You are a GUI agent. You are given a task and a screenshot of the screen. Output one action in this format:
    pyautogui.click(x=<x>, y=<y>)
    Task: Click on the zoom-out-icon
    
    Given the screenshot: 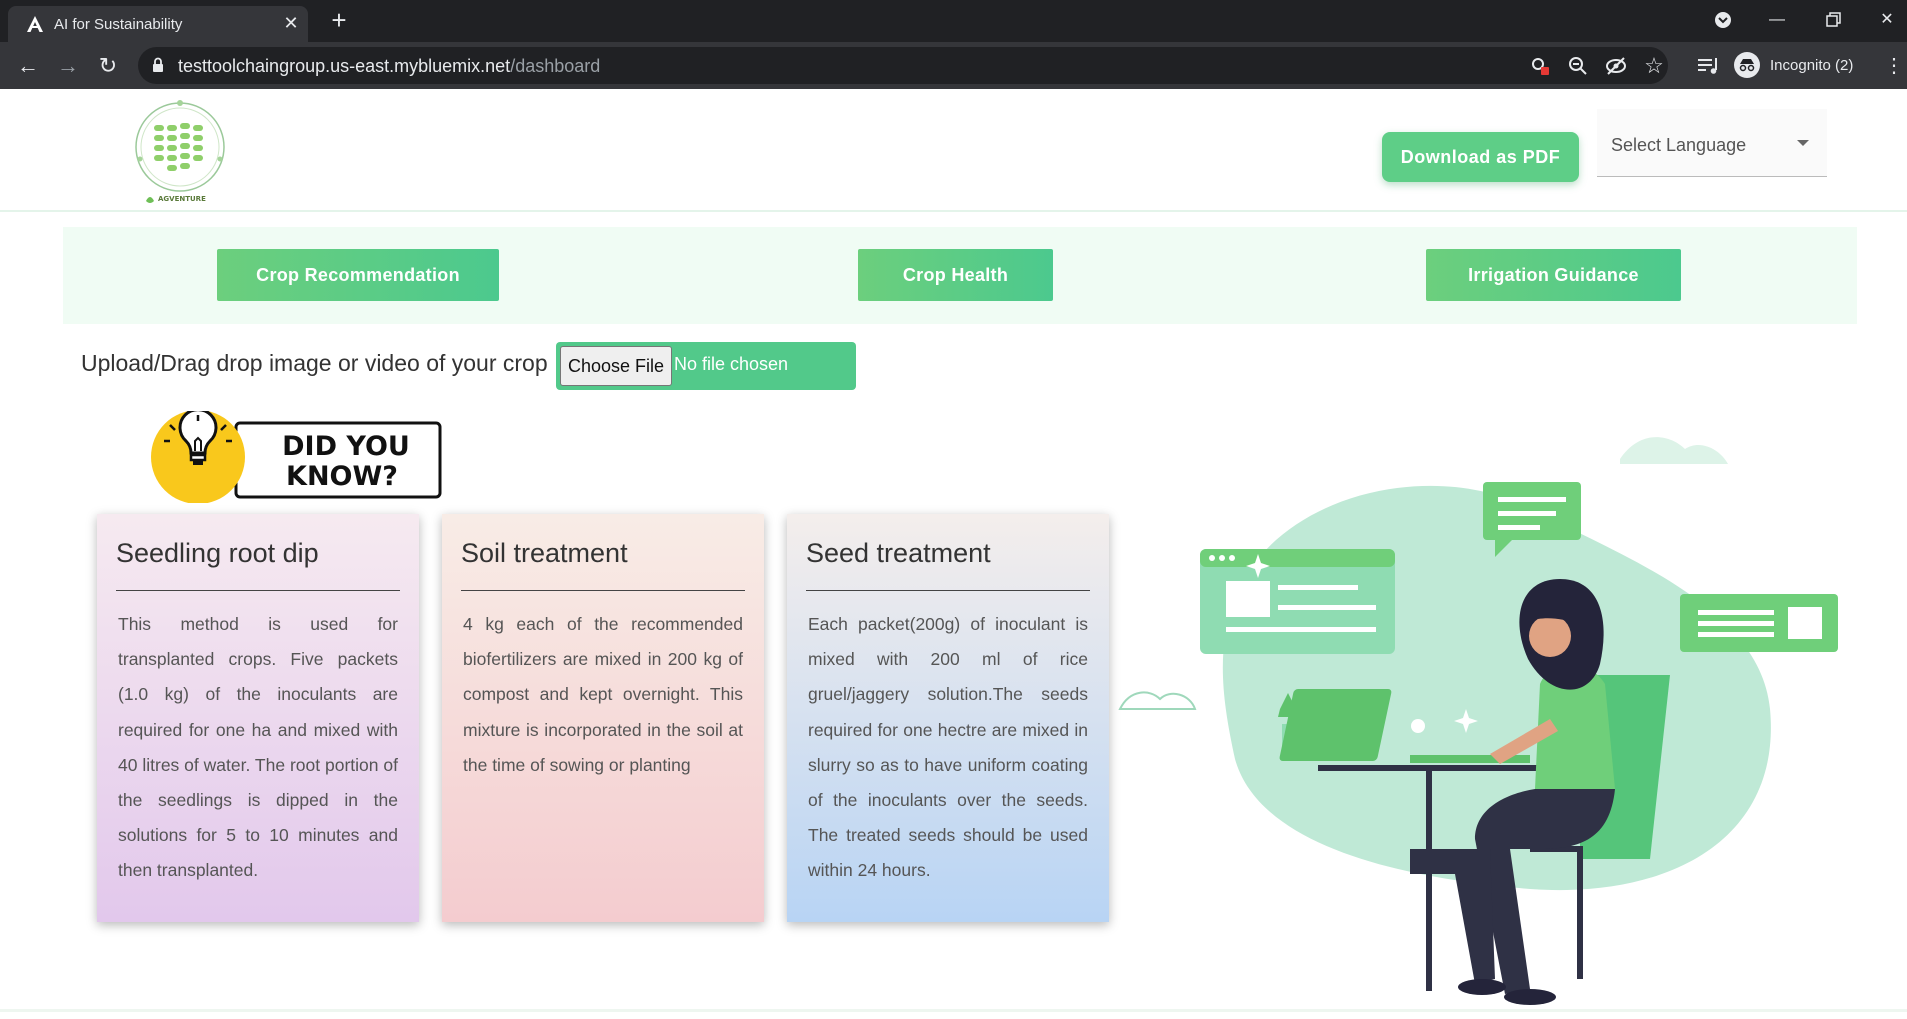 What is the action you would take?
    pyautogui.click(x=1578, y=66)
    